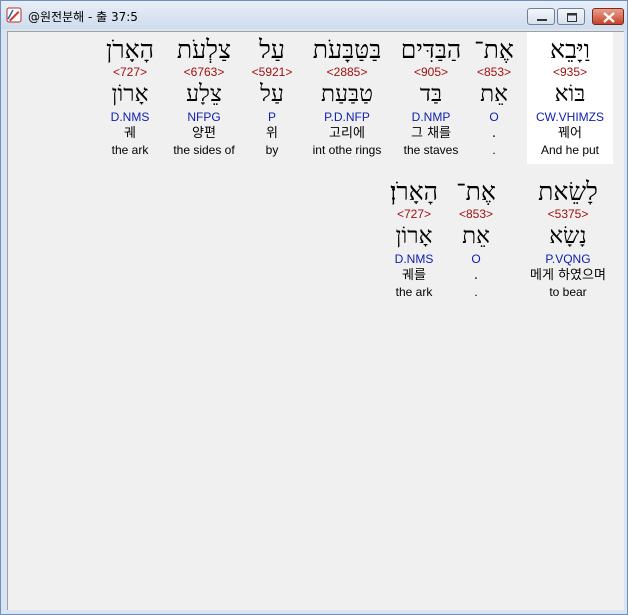  What do you see at coordinates (568, 214) in the screenshot?
I see `strong-number: <5375>` at bounding box center [568, 214].